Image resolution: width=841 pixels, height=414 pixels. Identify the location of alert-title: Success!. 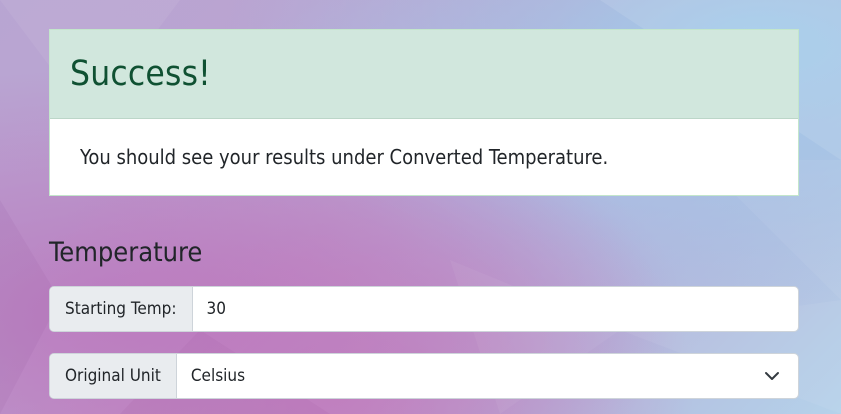
(140, 74).